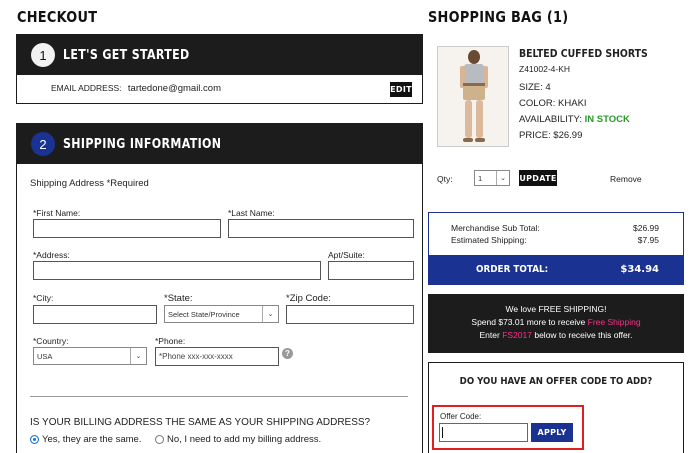 This screenshot has width=700, height=453. I want to click on subtotal-value: $26.99, so click(646, 228).